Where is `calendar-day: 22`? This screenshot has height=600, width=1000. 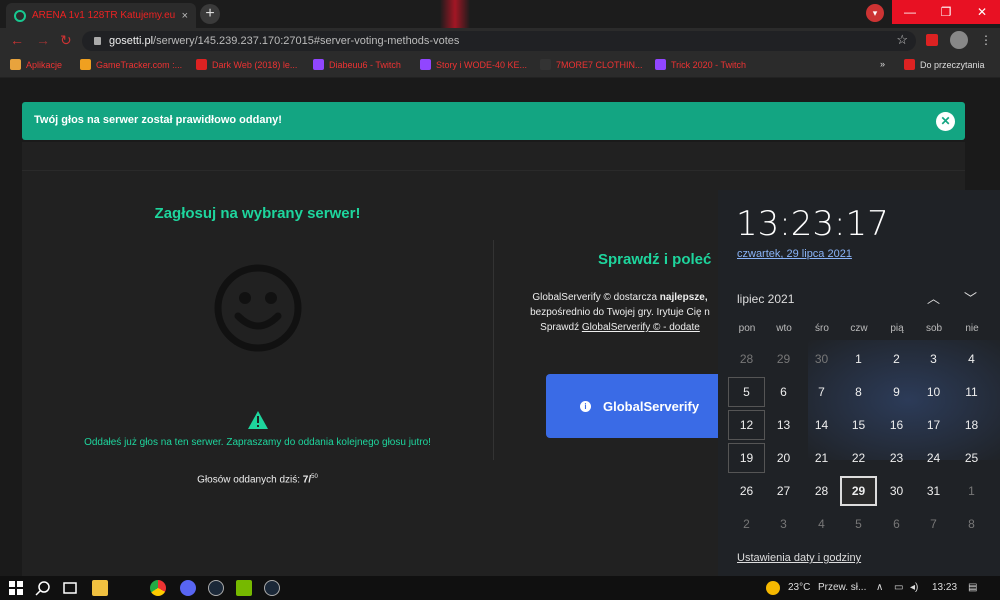
calendar-day: 22 is located at coordinates (858, 458).